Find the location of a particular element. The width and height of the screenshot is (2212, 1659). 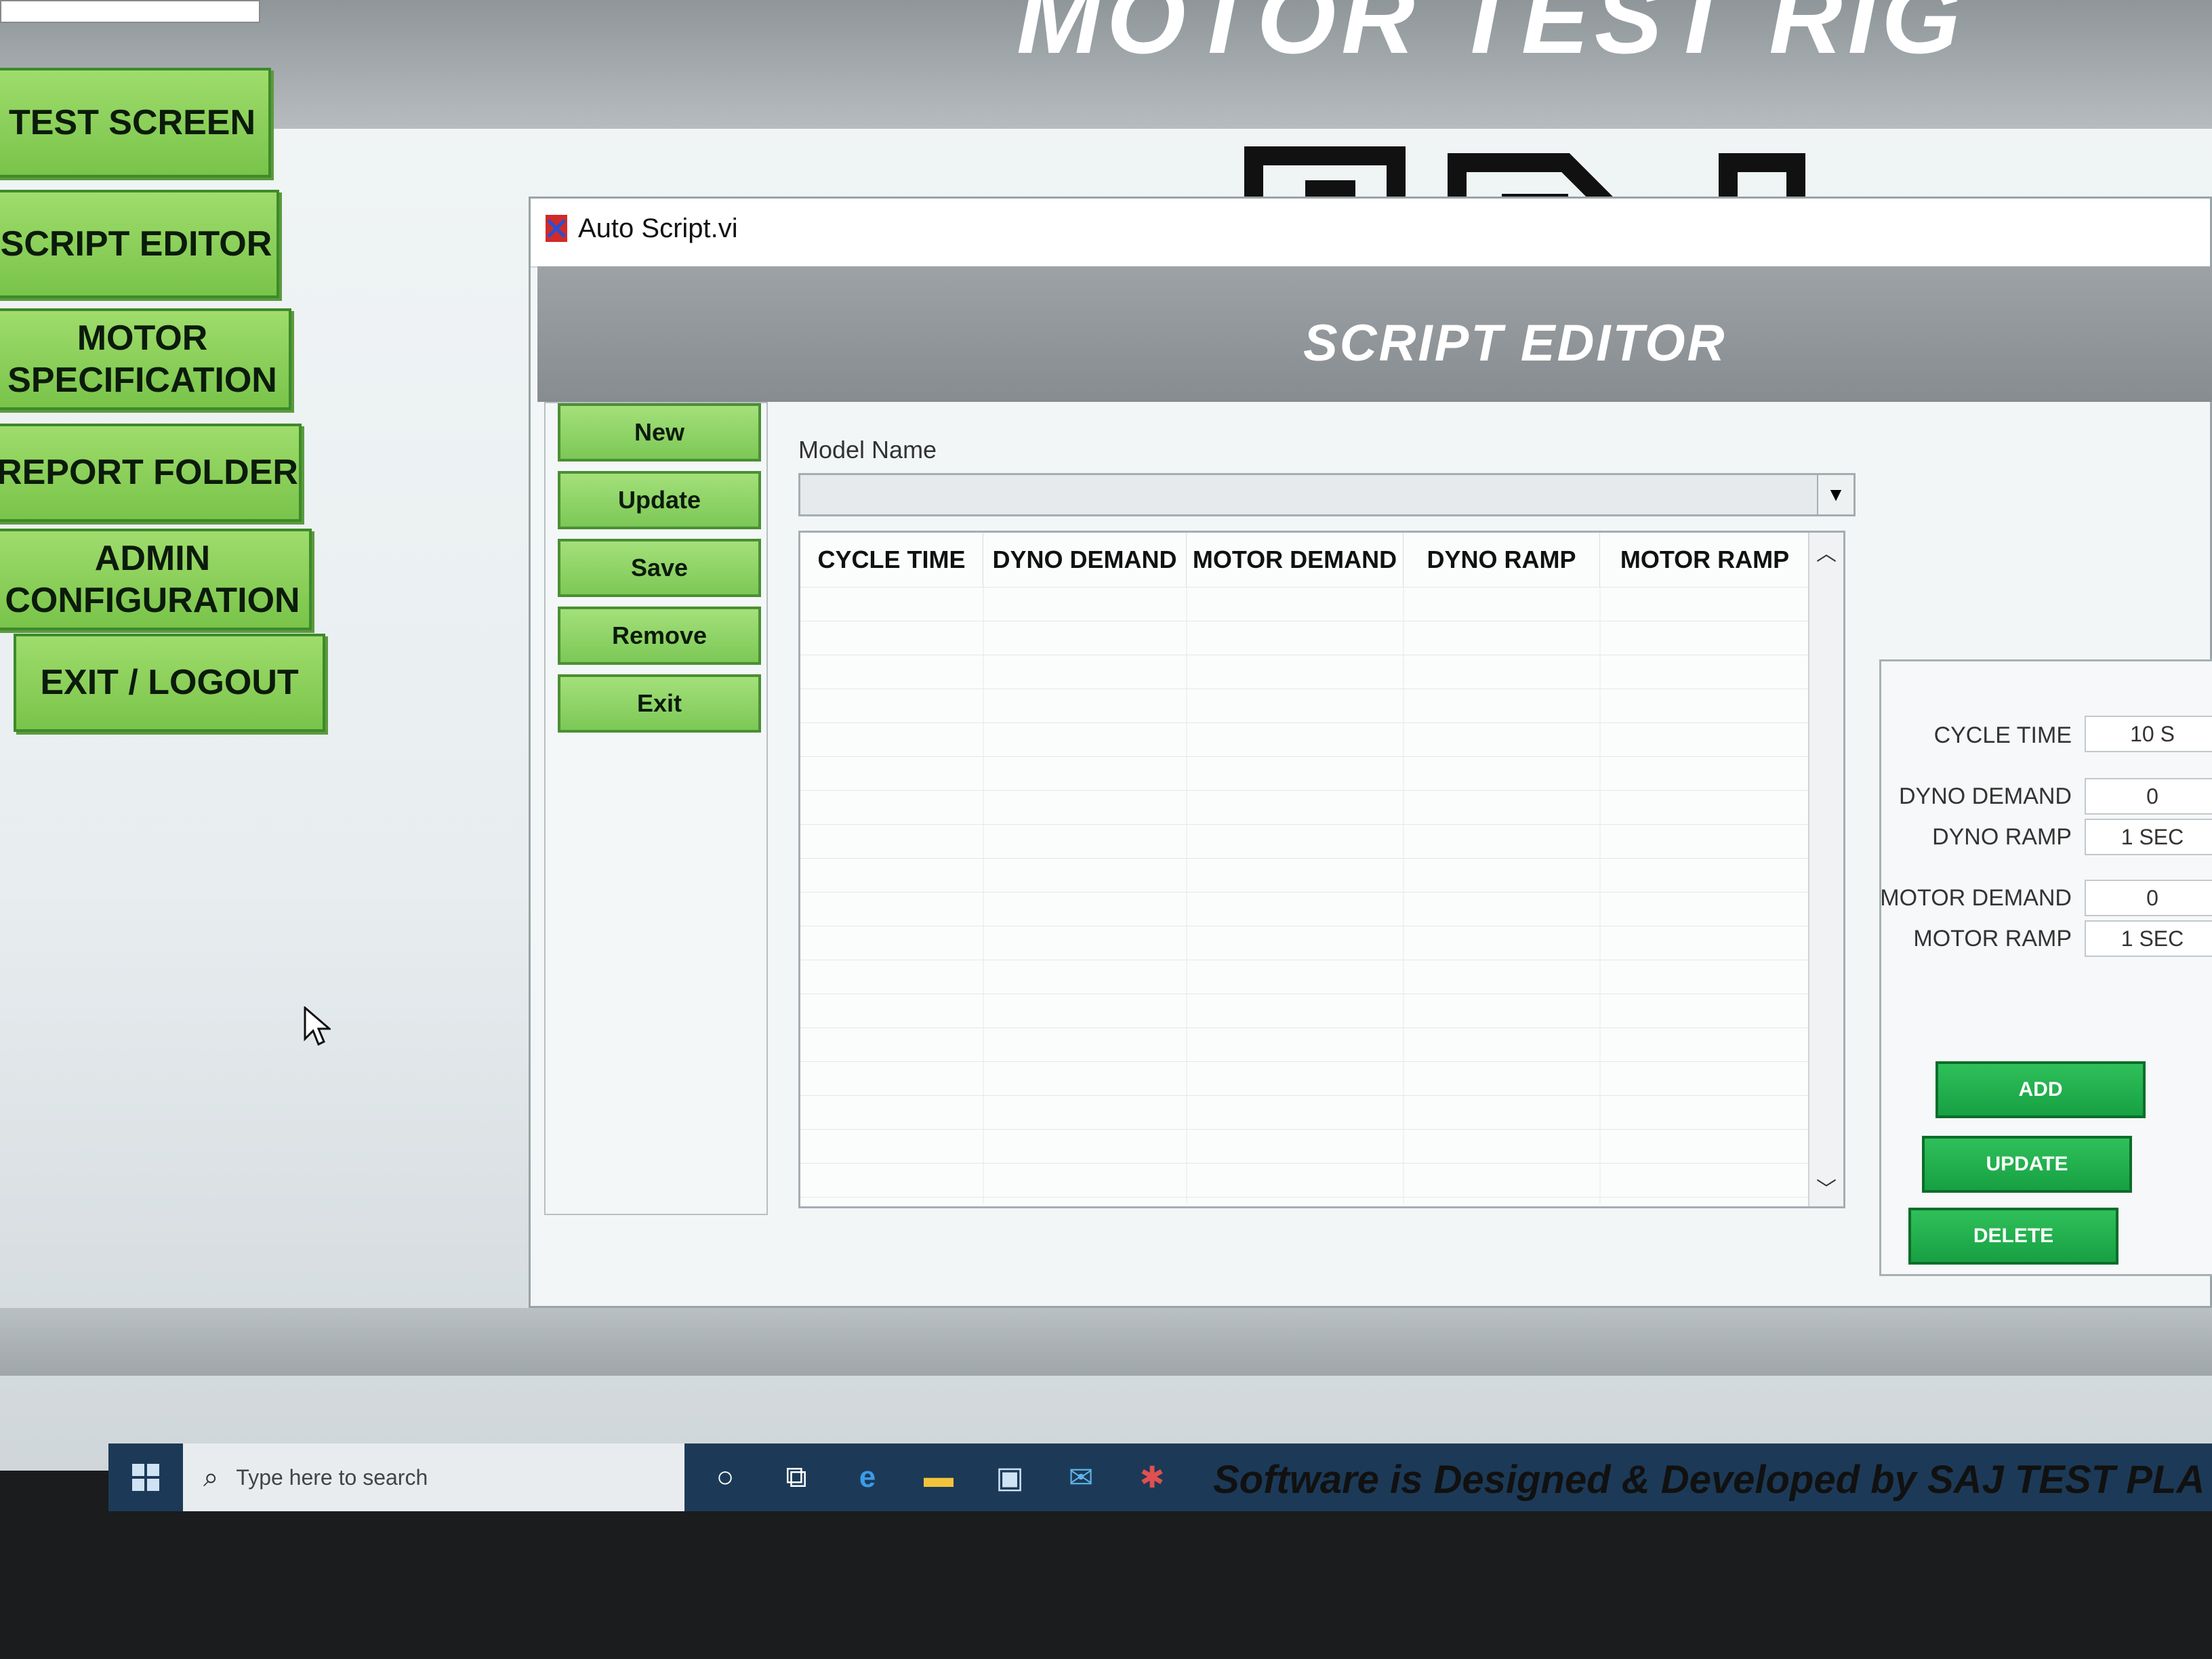

editor-header: SCRIPT EDITOR is located at coordinates (1375, 334).